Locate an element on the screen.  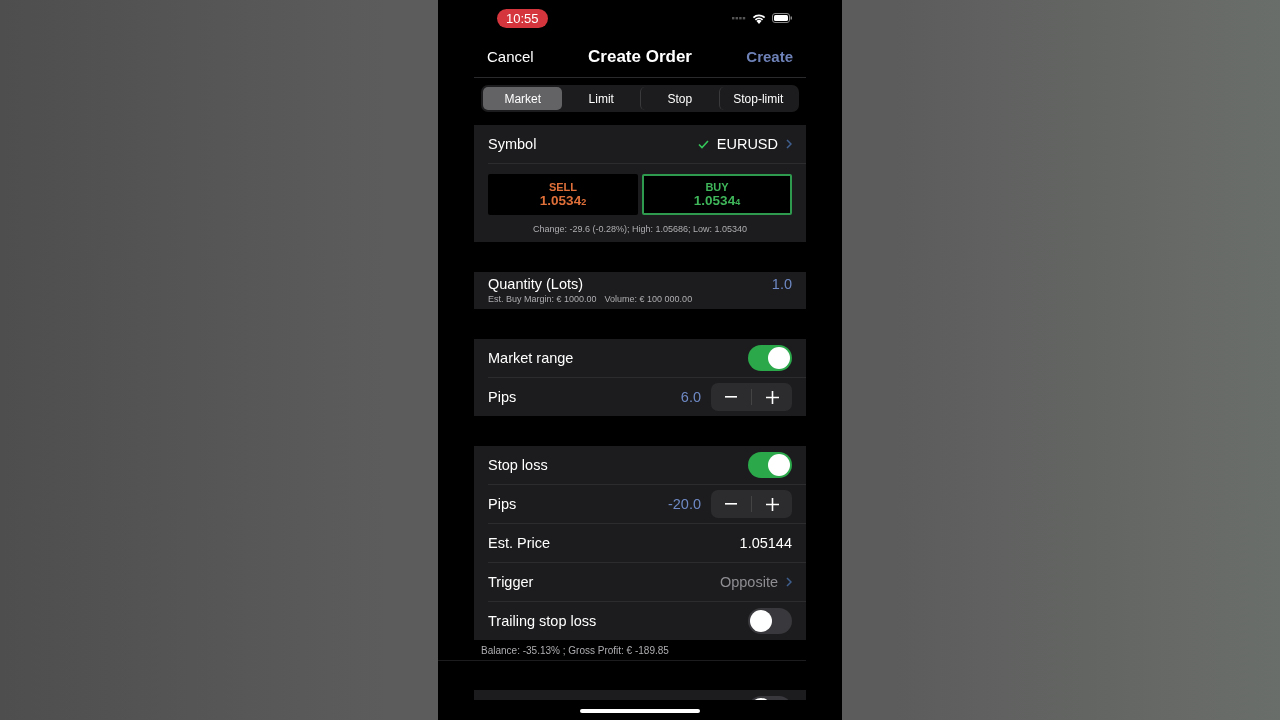
pips-value: -20.0 is located at coordinates (684, 504).